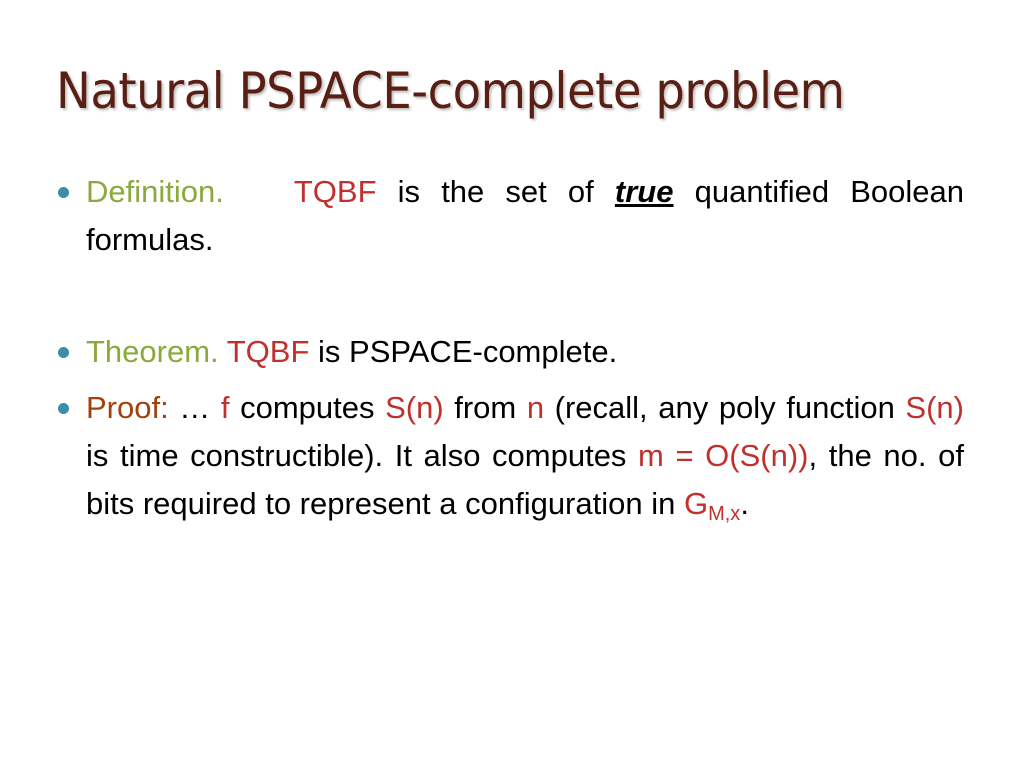  I want to click on proof-text: computes, so click(307, 407).